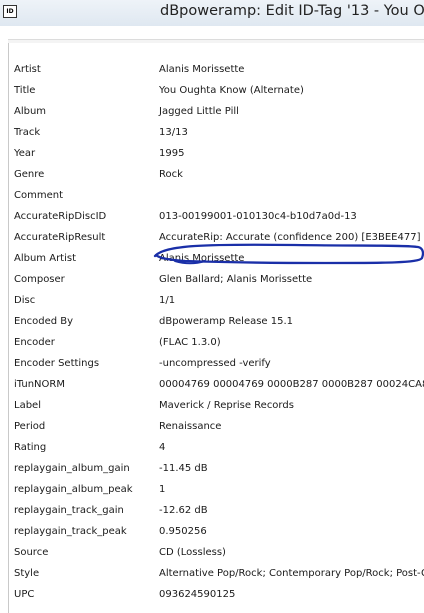 Image resolution: width=424 pixels, height=613 pixels. What do you see at coordinates (235, 279) in the screenshot?
I see `tag-value: Glen Ballard; Alanis Morissette` at bounding box center [235, 279].